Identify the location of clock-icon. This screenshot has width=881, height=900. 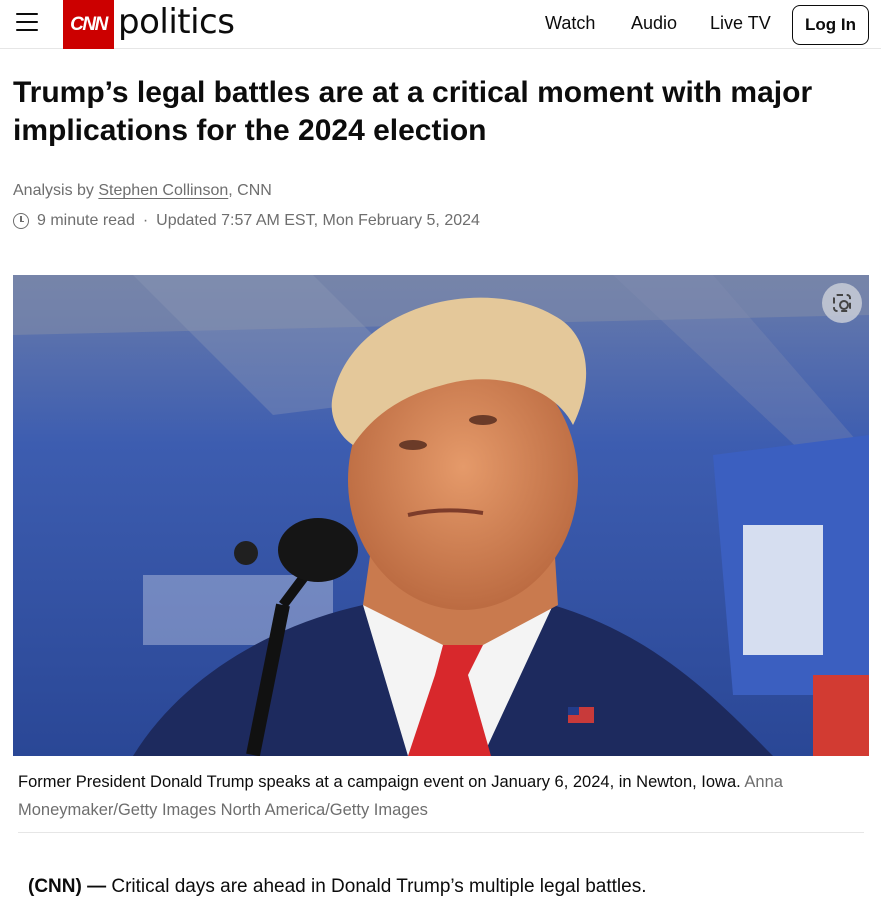
(21, 221).